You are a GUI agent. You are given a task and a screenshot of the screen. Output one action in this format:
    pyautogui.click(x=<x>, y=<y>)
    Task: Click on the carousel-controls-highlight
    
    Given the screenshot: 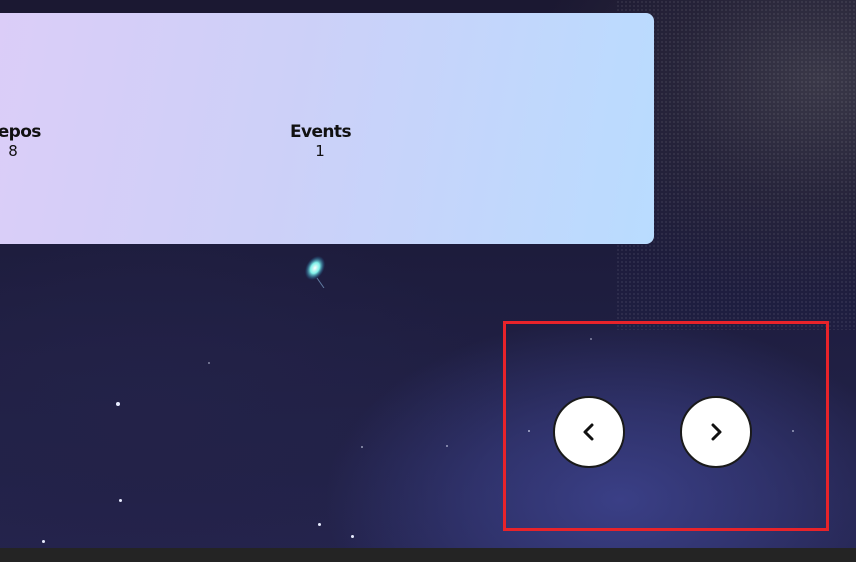 What is the action you would take?
    pyautogui.click(x=666, y=426)
    